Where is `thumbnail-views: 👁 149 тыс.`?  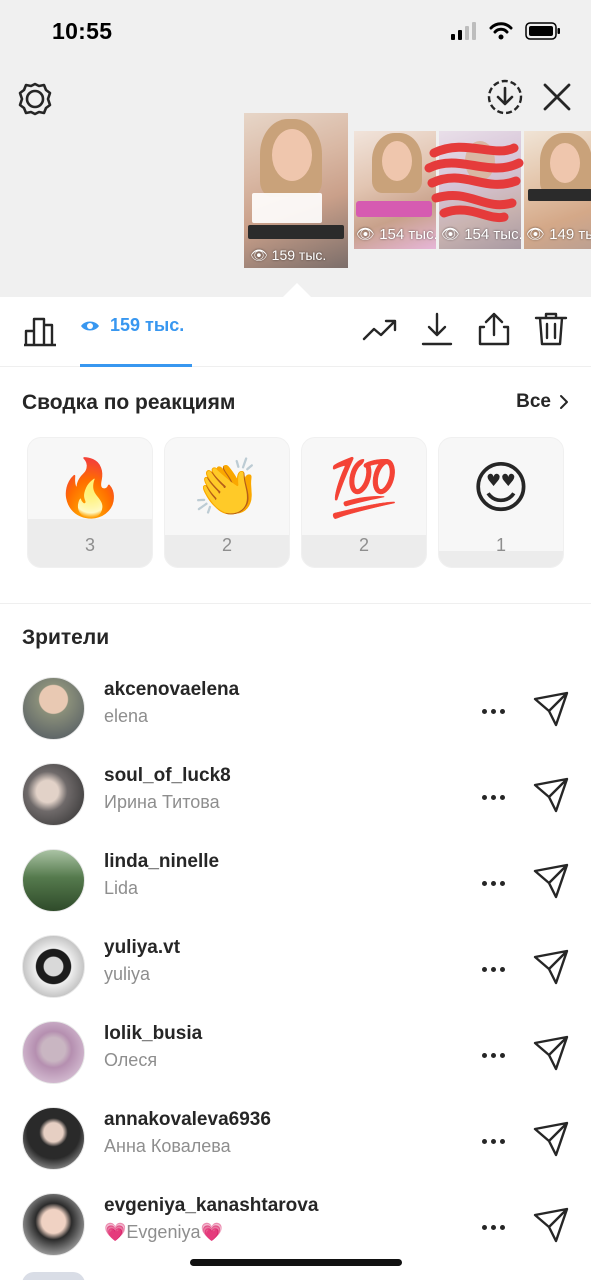 thumbnail-views: 👁 149 тыс. is located at coordinates (558, 234).